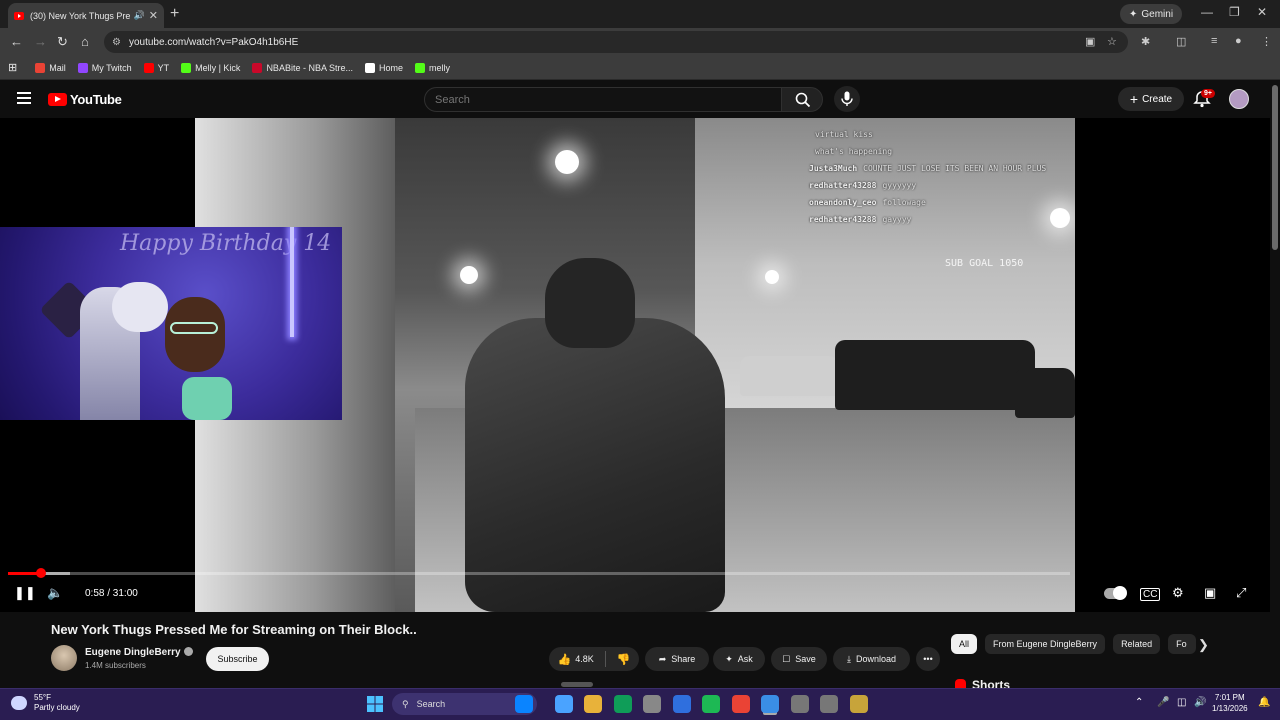 The width and height of the screenshot is (1280, 720). I want to click on taskbar-photos-icon, so click(799, 704).